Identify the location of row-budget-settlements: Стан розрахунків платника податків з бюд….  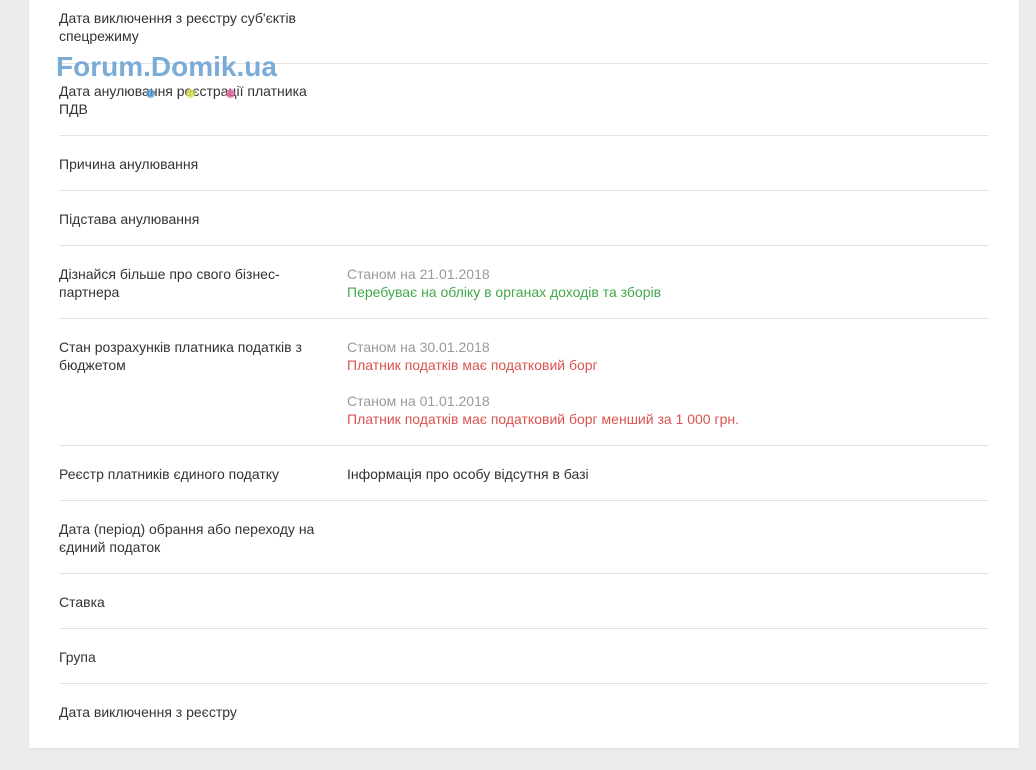
(524, 382).